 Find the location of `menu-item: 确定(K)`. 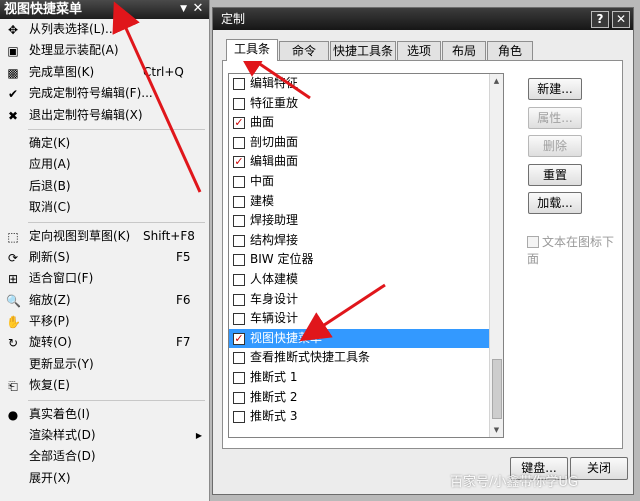

menu-item: 确定(K) is located at coordinates (104, 143).